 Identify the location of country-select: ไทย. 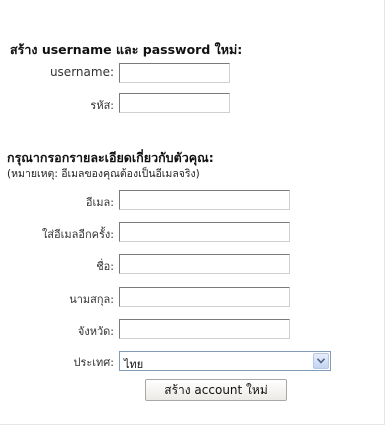
(225, 361).